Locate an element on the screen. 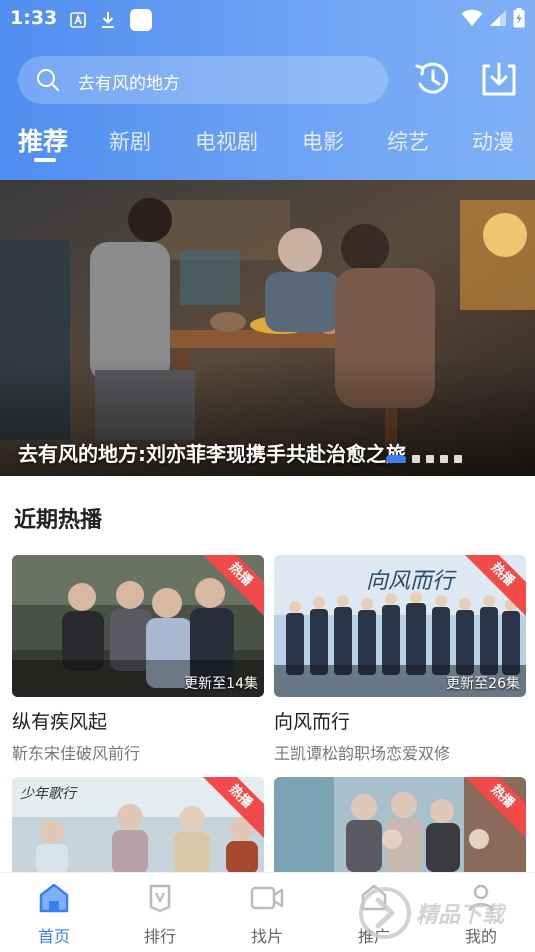 This screenshot has width=535, height=952. nav-home: 首页 is located at coordinates (54, 915).